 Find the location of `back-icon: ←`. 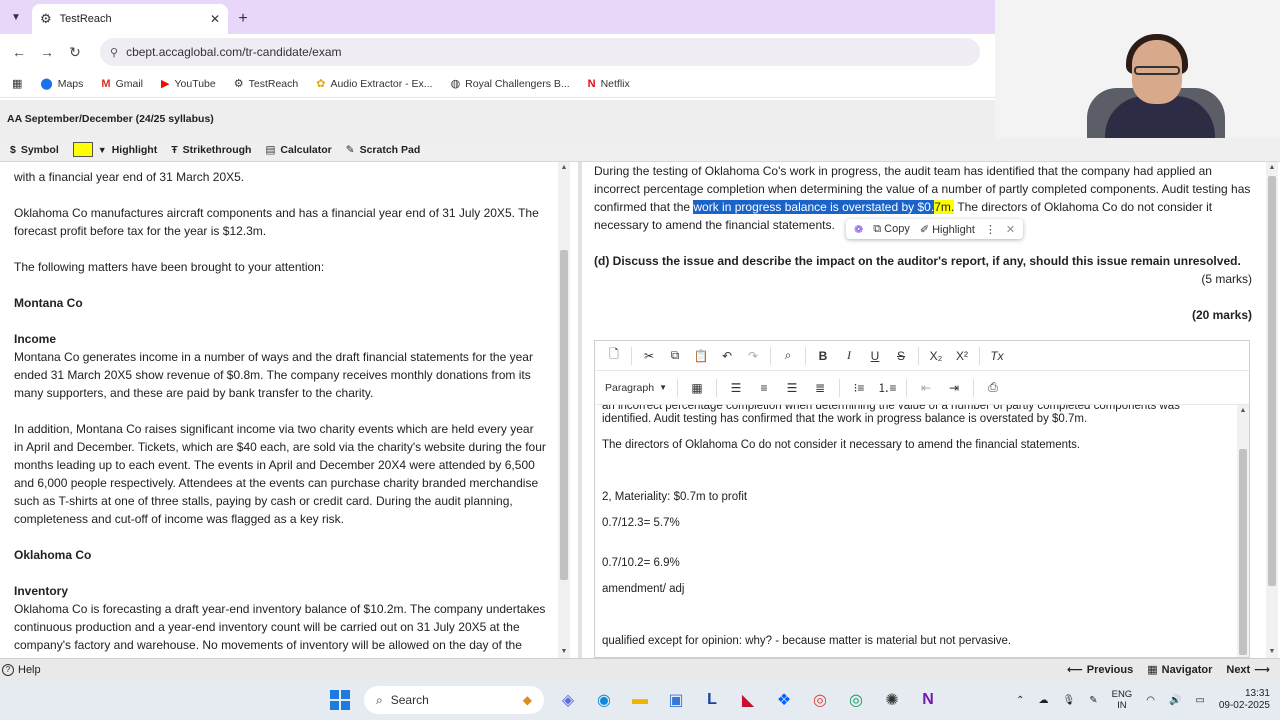

back-icon: ← is located at coordinates (19, 52).